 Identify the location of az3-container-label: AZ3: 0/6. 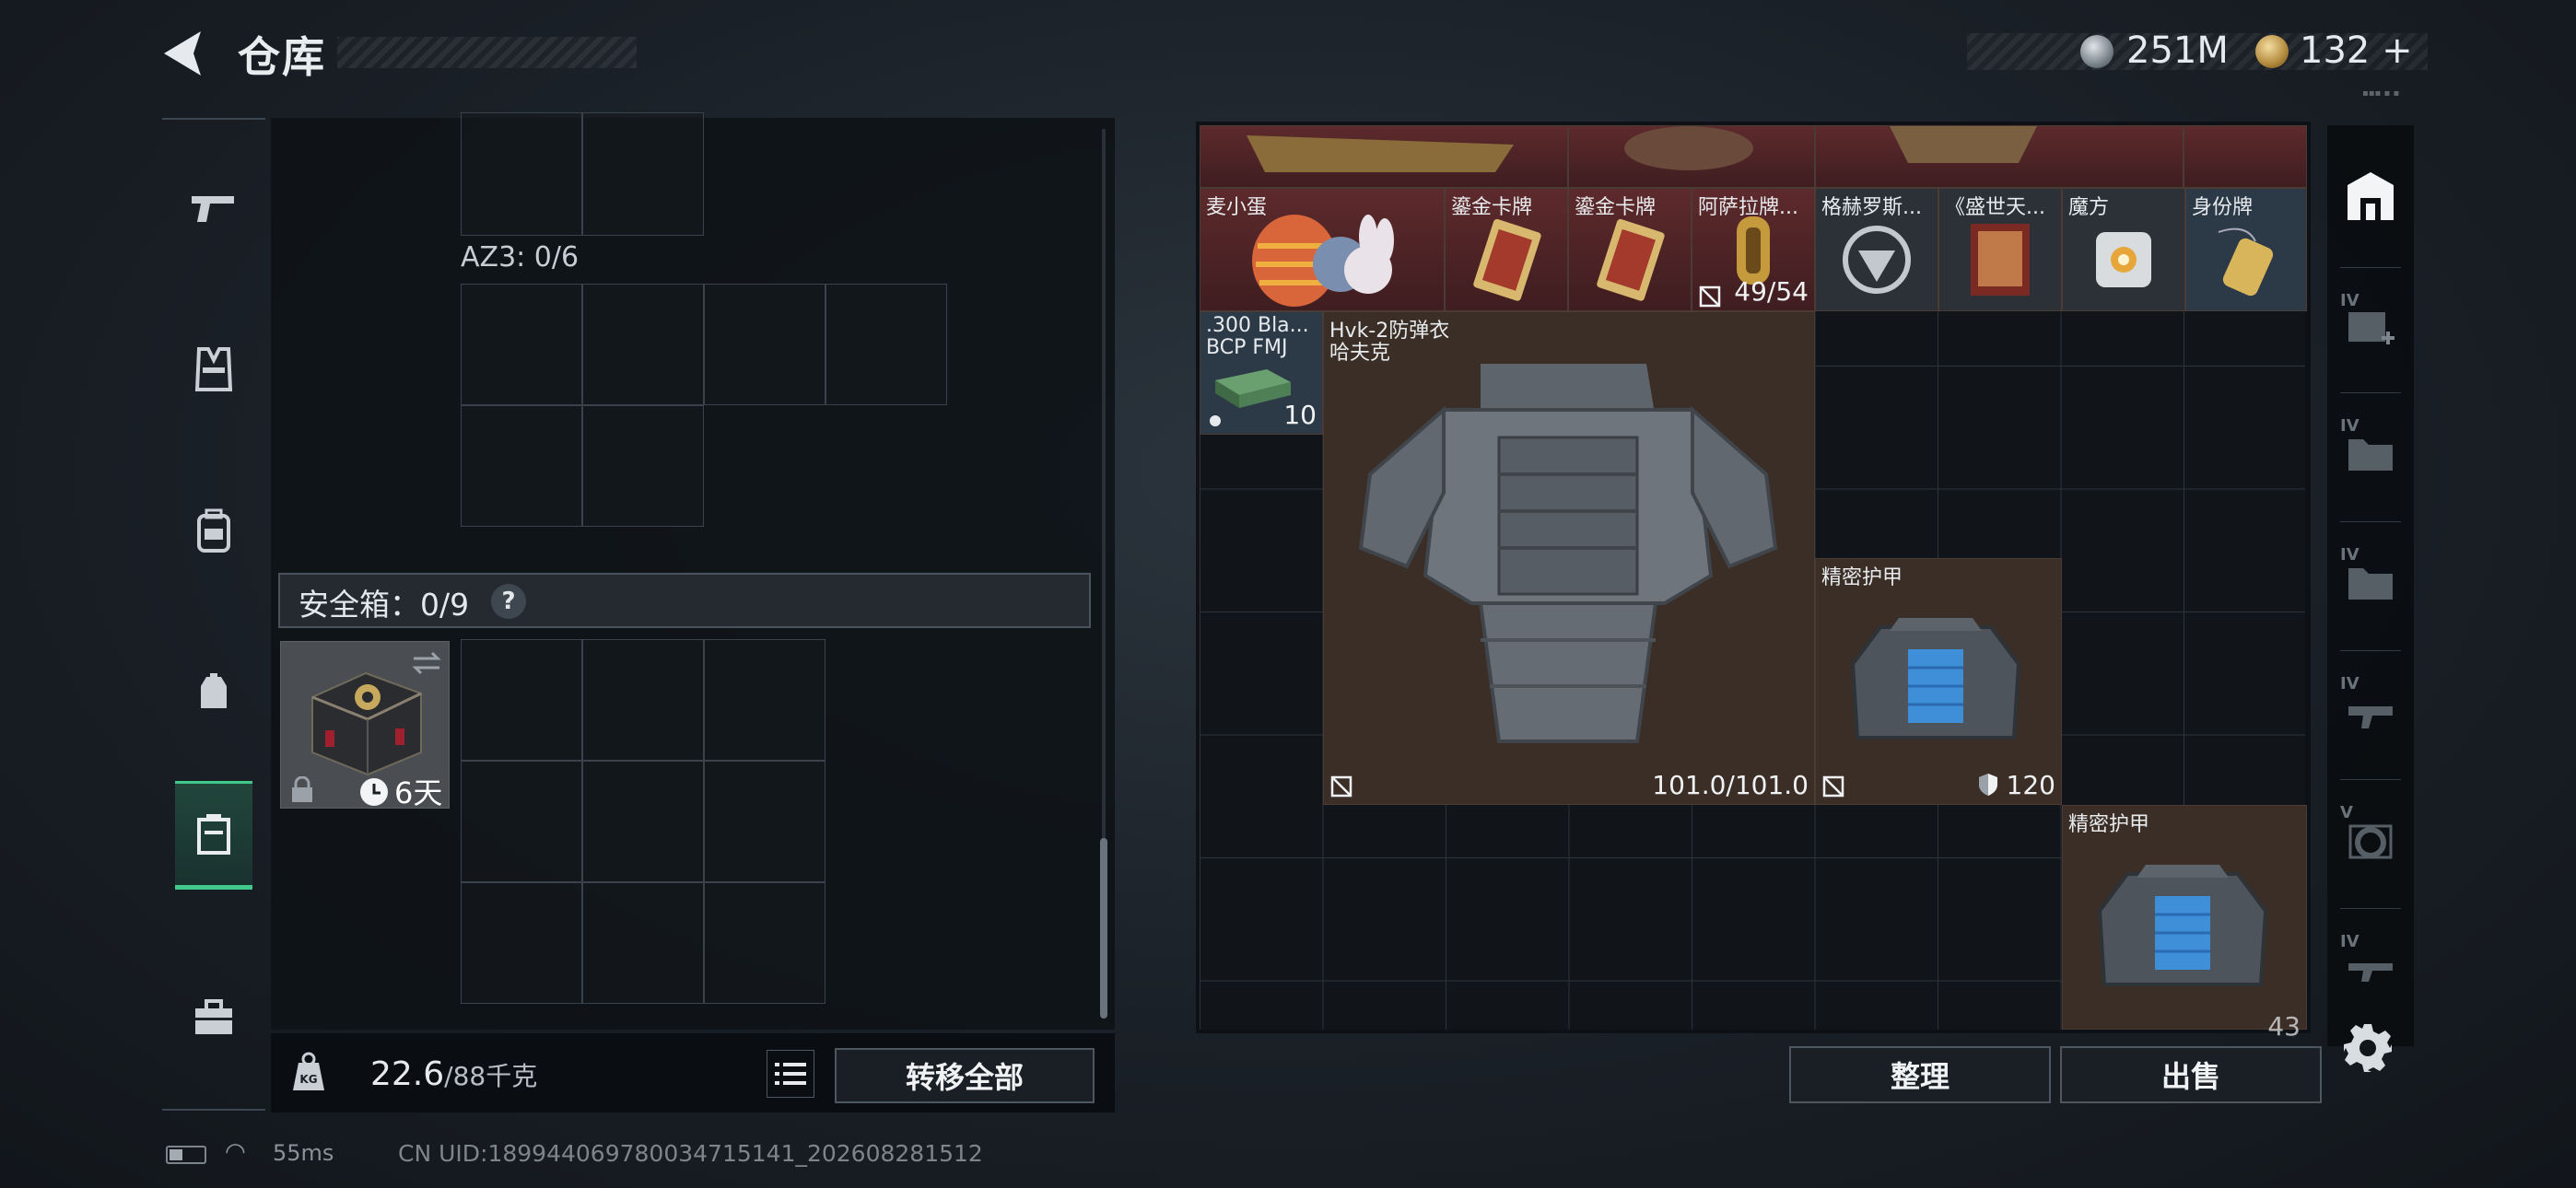
(520, 257).